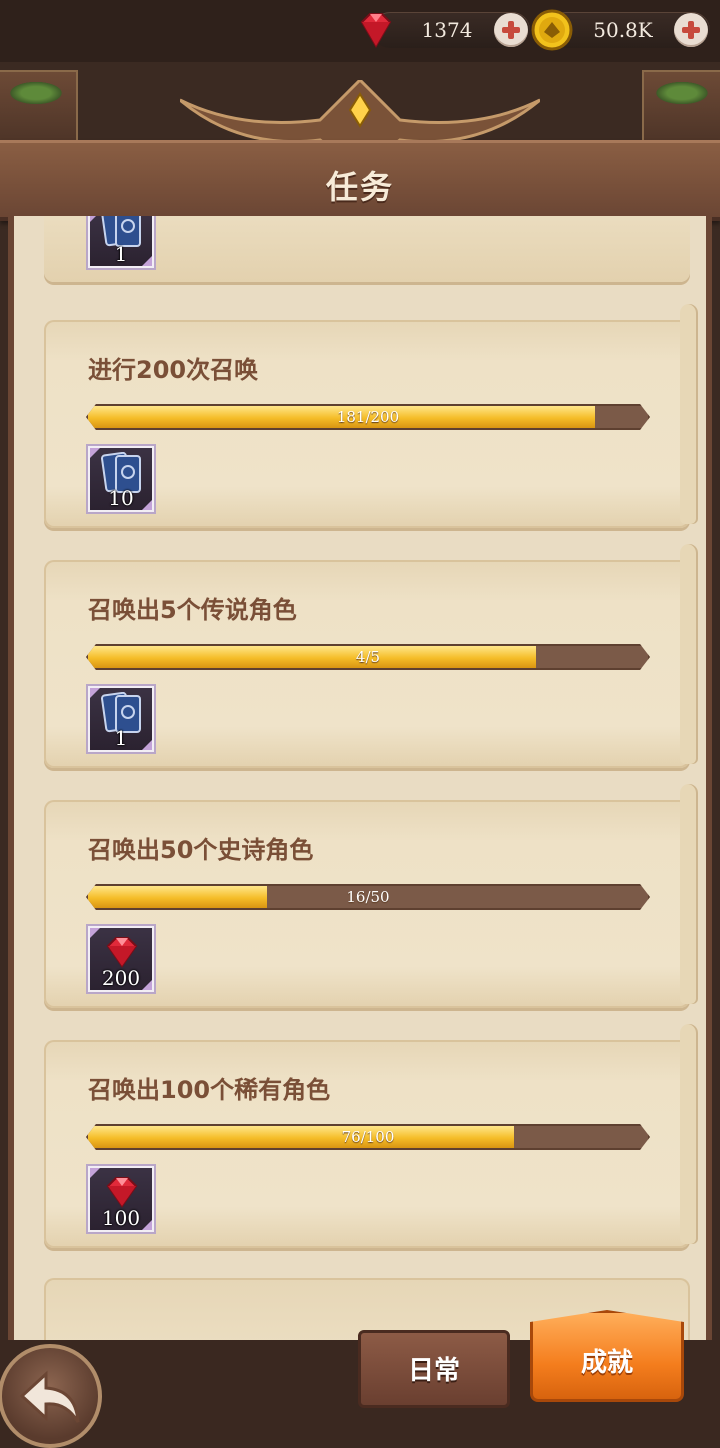 Image resolution: width=720 pixels, height=1448 pixels. What do you see at coordinates (192, 610) in the screenshot?
I see `task-title: 召唤出5个传说角色` at bounding box center [192, 610].